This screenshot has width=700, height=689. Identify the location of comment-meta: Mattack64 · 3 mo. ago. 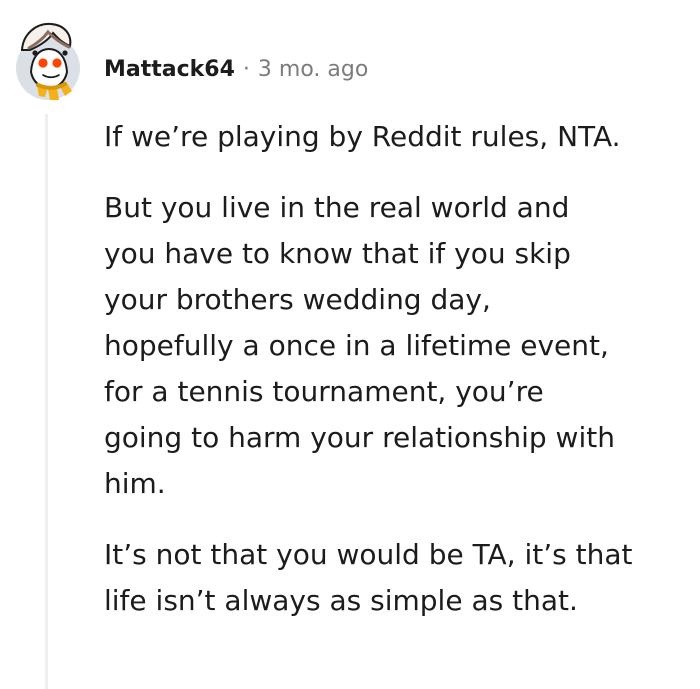
(236, 69).